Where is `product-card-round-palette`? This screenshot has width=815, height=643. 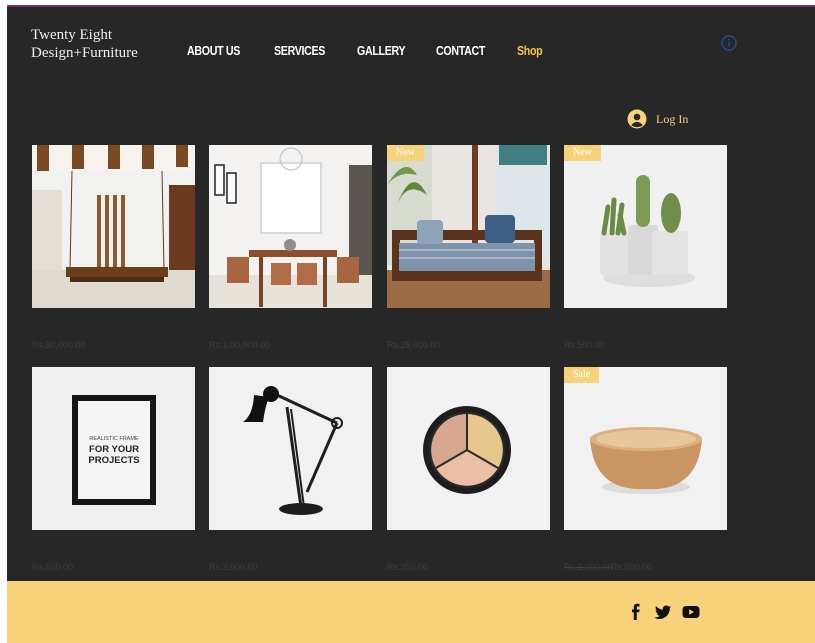
product-card-round-palette is located at coordinates (468, 448).